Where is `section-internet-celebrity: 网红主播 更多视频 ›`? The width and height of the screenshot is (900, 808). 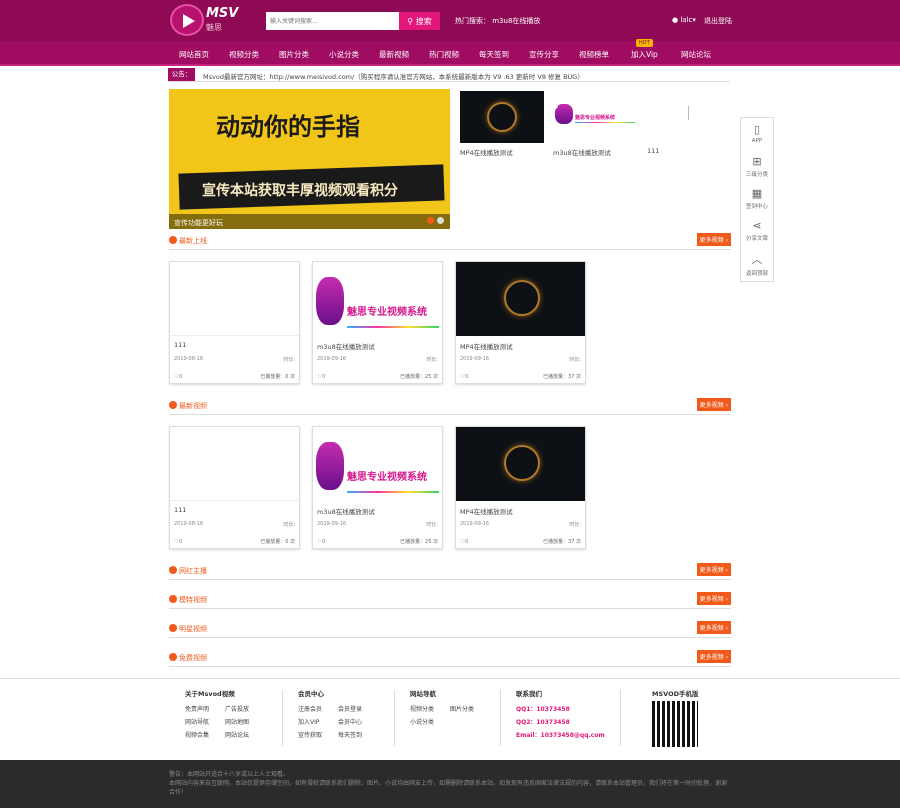 section-internet-celebrity: 网红主播 更多视频 › is located at coordinates (450, 571).